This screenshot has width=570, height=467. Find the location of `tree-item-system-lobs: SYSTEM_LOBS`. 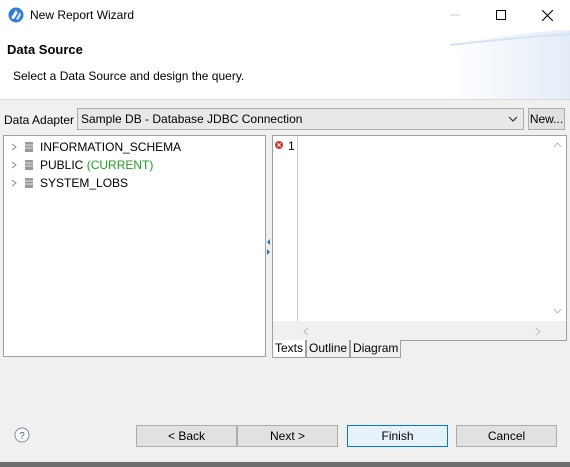

tree-item-system-lobs: SYSTEM_LOBS is located at coordinates (68, 183).